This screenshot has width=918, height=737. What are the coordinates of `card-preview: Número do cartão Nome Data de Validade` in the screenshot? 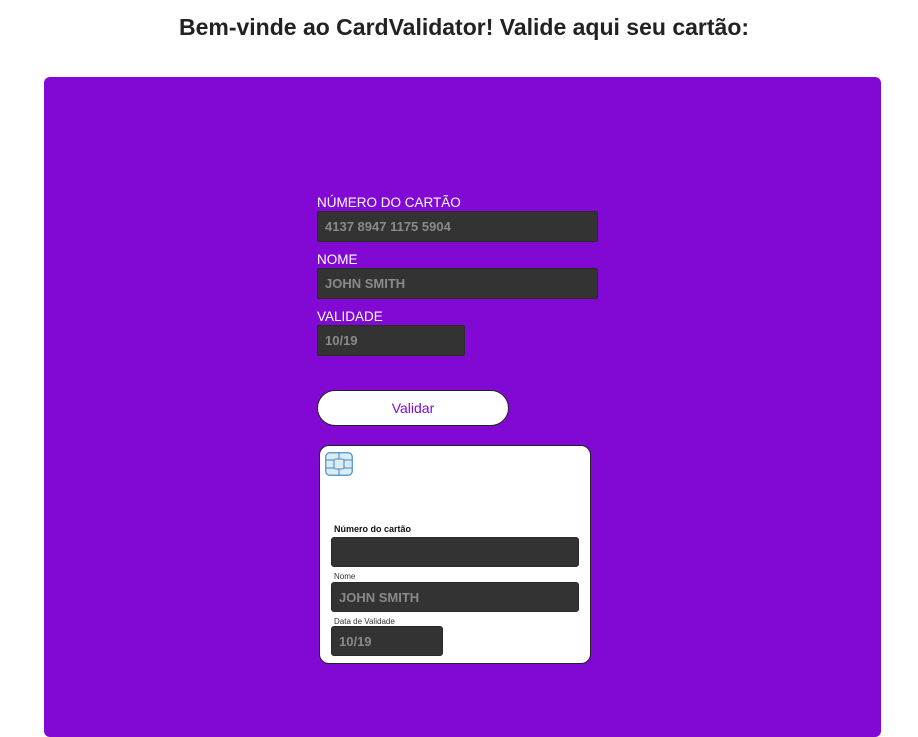 It's located at (455, 554).